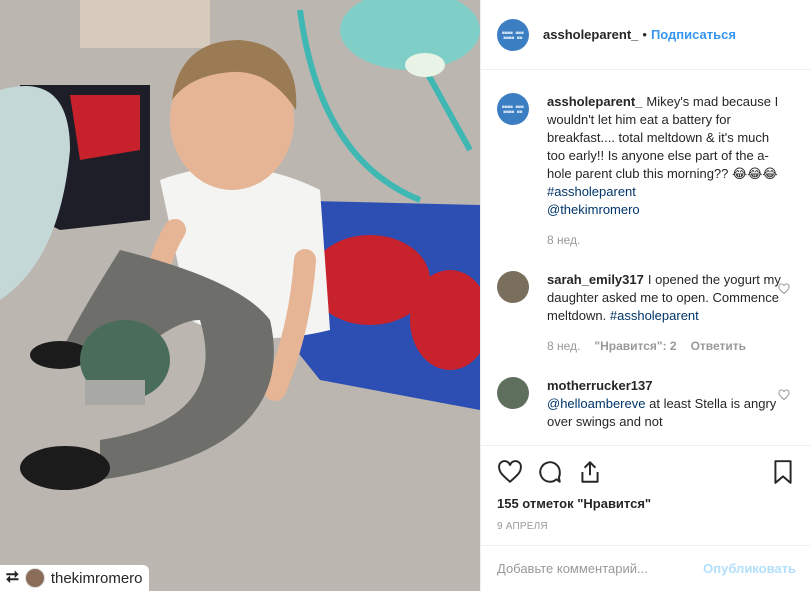 Image resolution: width=811 pixels, height=591 pixels. What do you see at coordinates (563, 346) in the screenshot?
I see `comment-time: 8 нед.` at bounding box center [563, 346].